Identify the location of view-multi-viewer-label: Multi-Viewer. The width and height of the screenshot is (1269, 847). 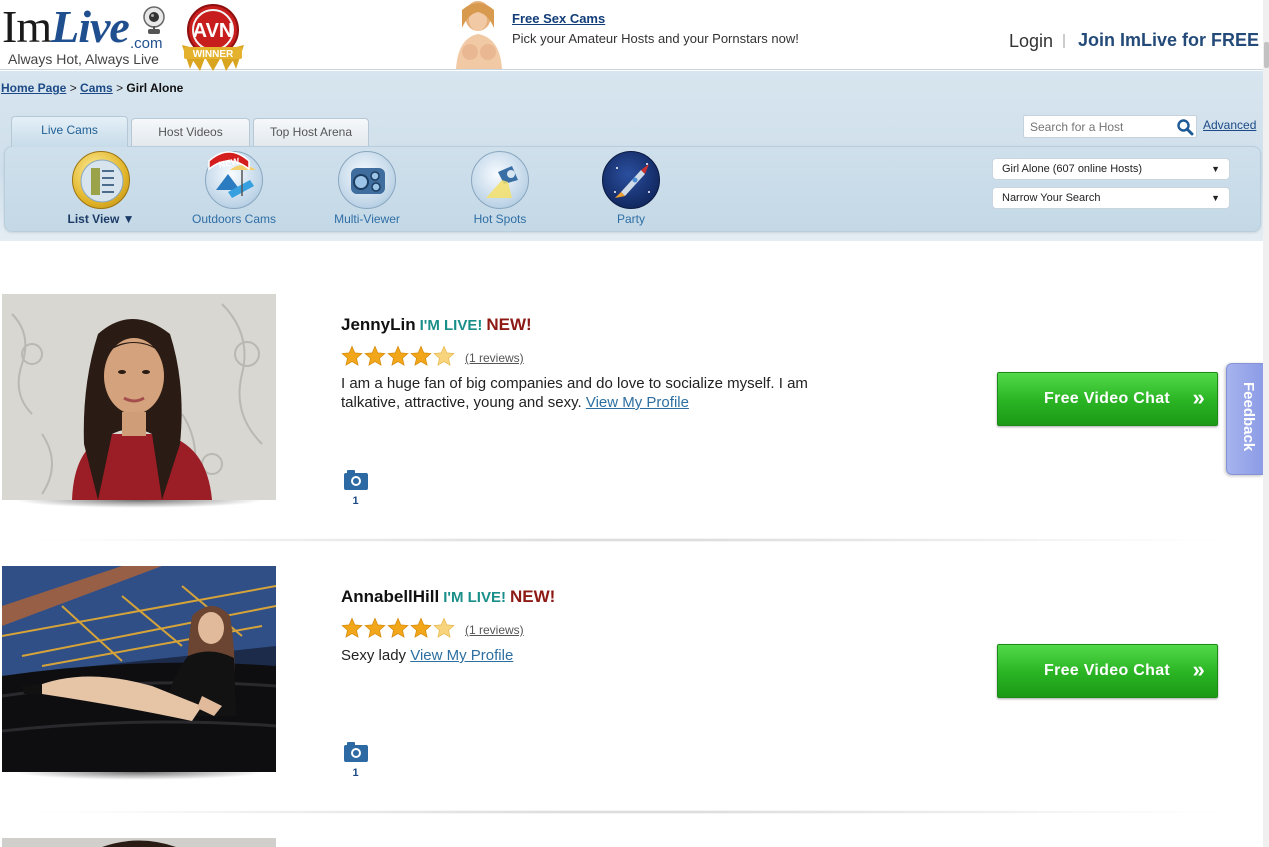
(367, 219).